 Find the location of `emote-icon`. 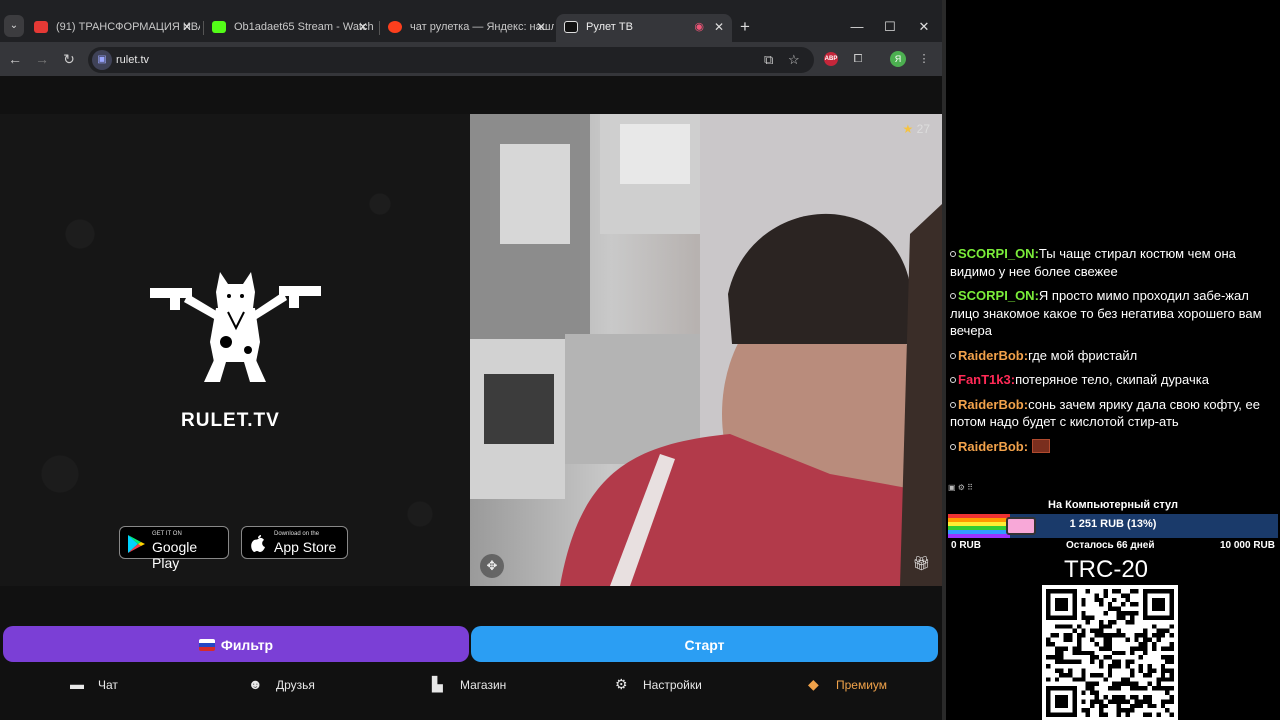

emote-icon is located at coordinates (1040, 445).